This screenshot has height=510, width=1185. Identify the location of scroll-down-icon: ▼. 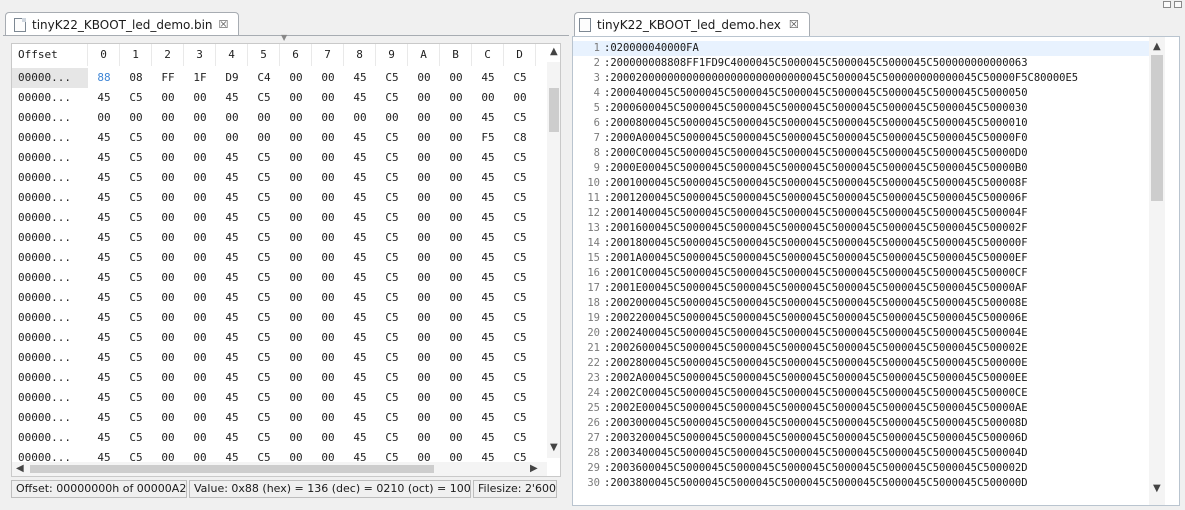
(554, 448).